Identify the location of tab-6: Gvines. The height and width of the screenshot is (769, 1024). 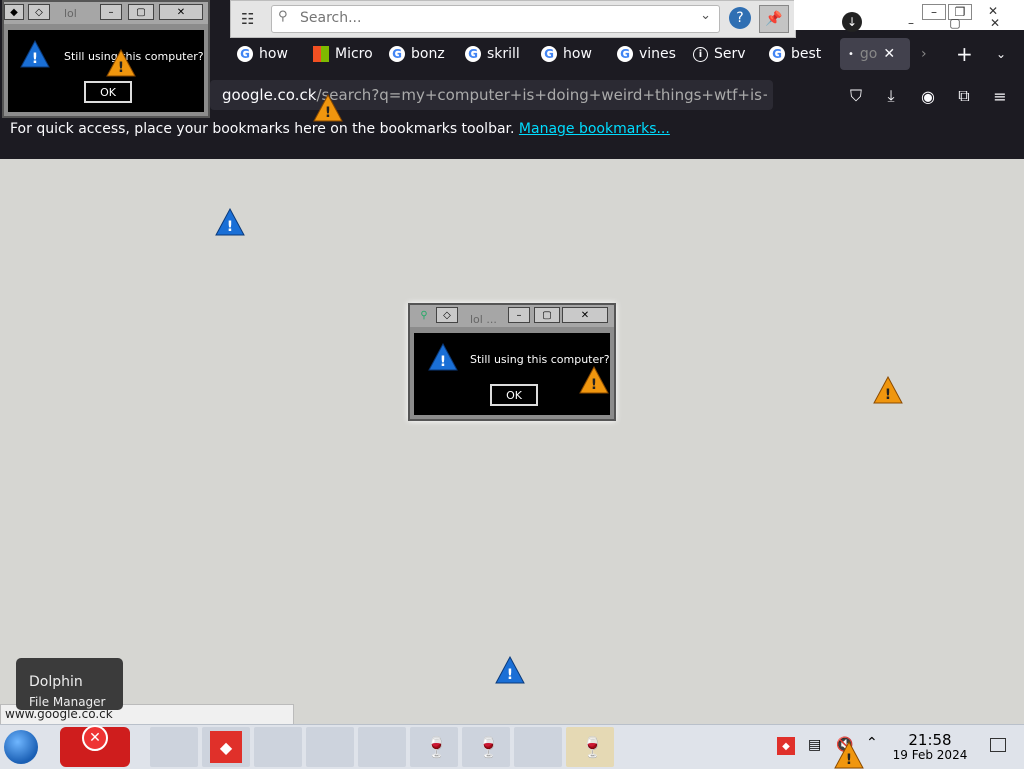
(647, 54).